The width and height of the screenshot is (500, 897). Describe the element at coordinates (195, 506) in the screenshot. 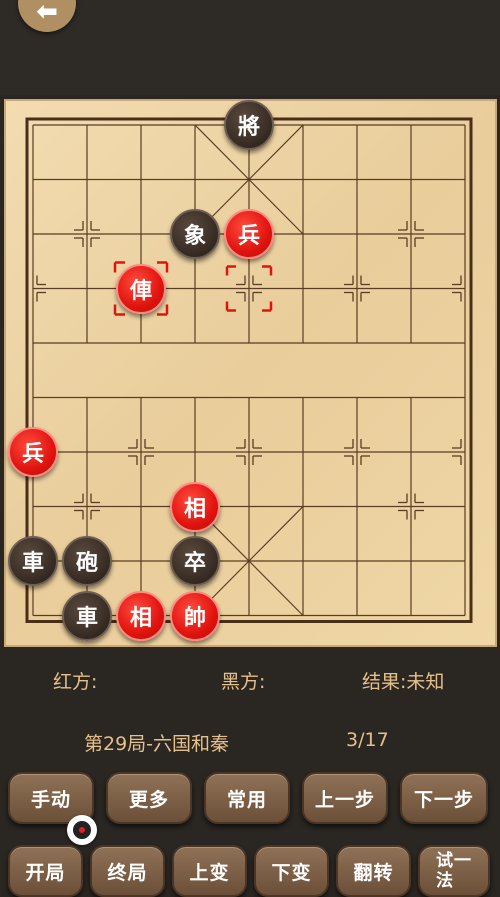

I see `piece-red-minister-mid: 相` at that location.